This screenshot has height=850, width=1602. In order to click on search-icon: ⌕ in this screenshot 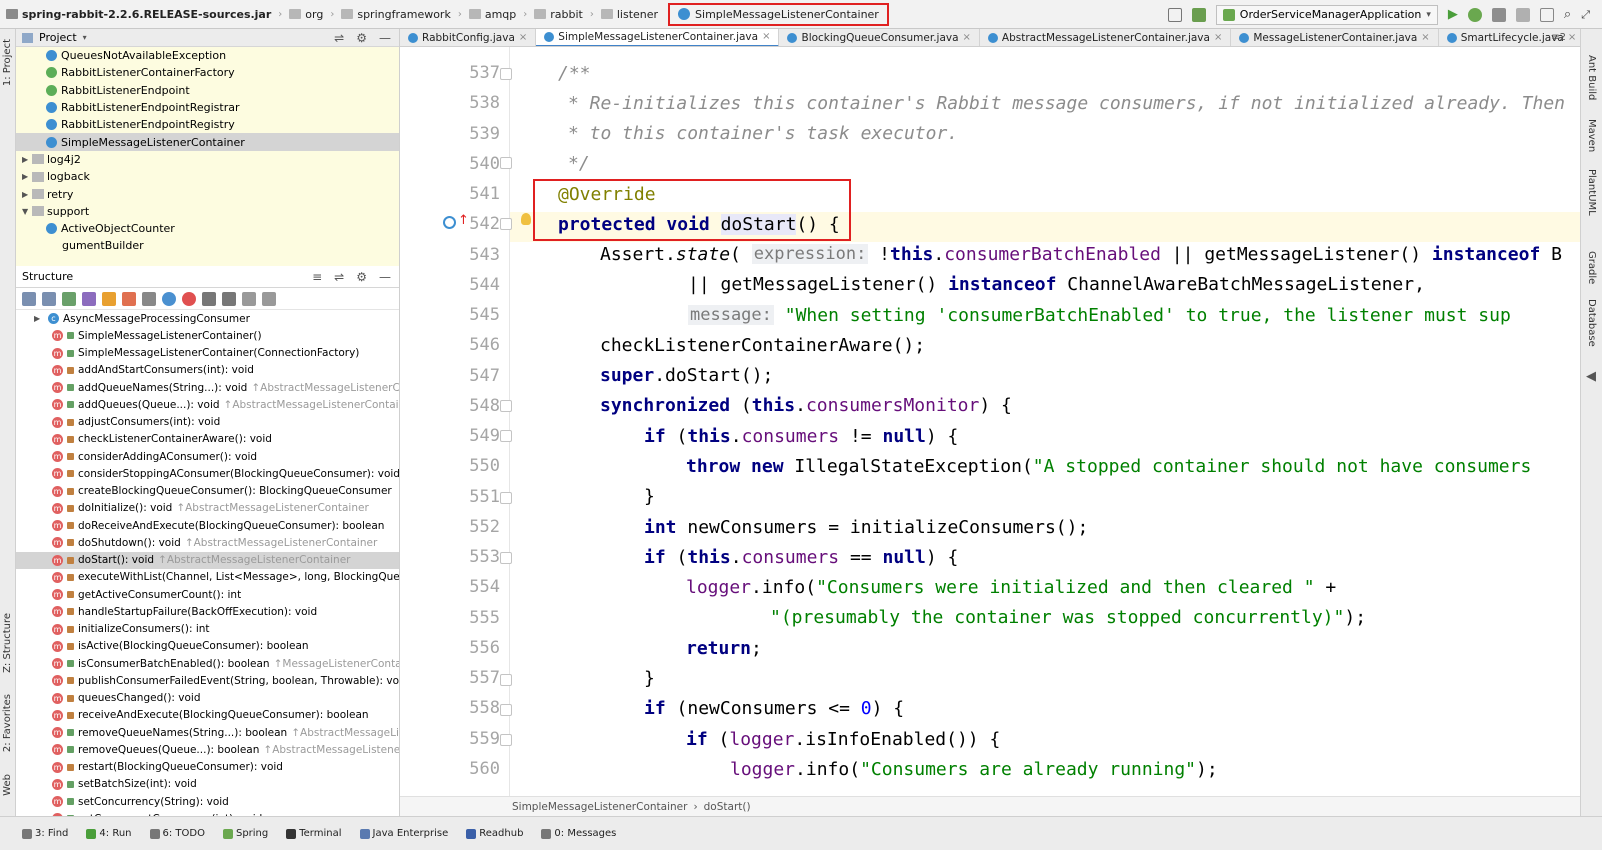, I will do `click(1567, 14)`.